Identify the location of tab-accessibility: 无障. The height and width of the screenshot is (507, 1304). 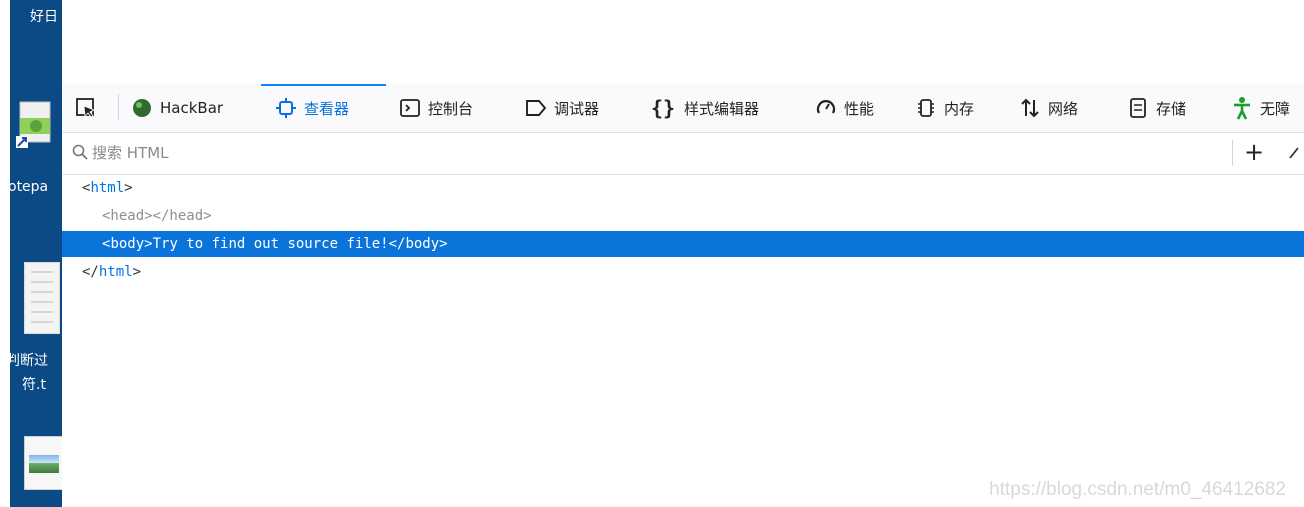
(1260, 108).